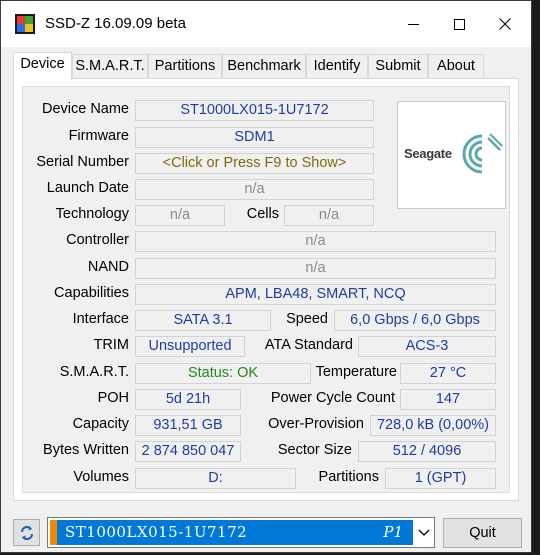  Describe the element at coordinates (100, 424) in the screenshot. I see `capacity-label: Capacity` at that location.